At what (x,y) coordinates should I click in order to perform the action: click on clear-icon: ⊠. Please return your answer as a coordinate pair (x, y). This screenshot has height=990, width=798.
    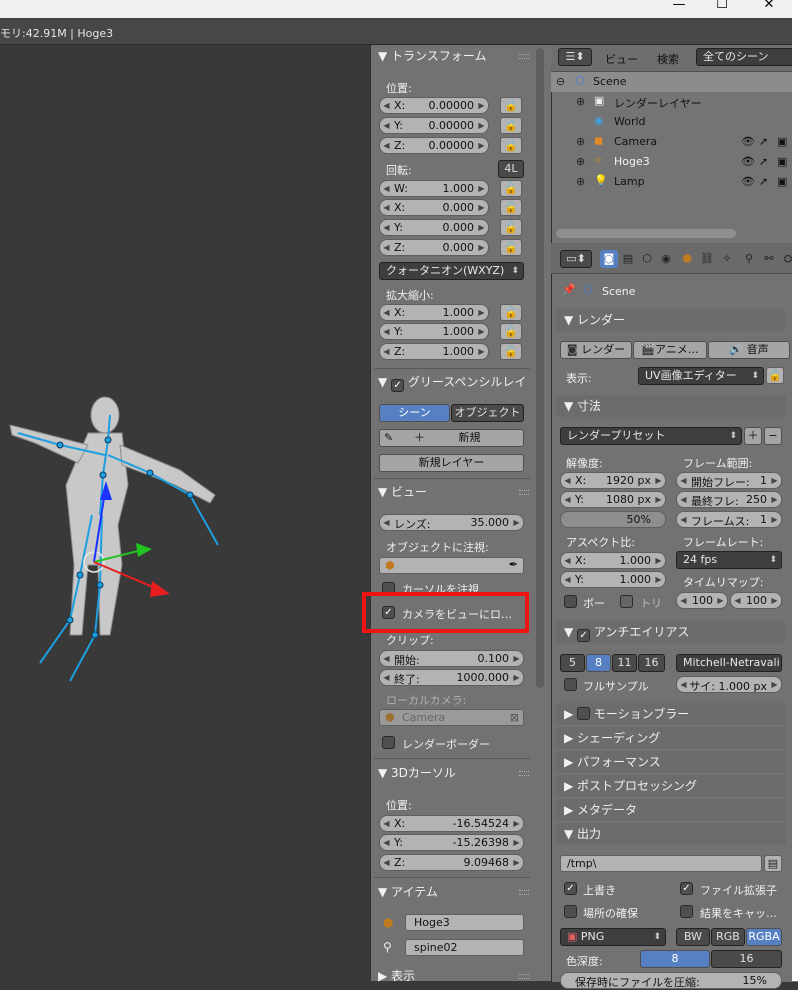
    Looking at the image, I should click on (514, 717).